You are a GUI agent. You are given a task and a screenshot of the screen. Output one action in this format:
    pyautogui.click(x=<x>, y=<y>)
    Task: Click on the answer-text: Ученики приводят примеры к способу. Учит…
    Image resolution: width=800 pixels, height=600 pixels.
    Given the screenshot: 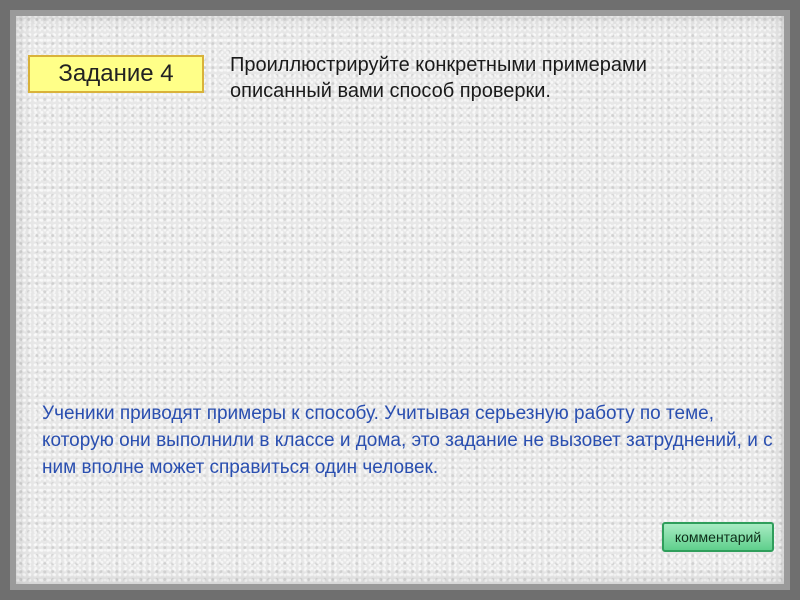 What is the action you would take?
    pyautogui.click(x=407, y=440)
    